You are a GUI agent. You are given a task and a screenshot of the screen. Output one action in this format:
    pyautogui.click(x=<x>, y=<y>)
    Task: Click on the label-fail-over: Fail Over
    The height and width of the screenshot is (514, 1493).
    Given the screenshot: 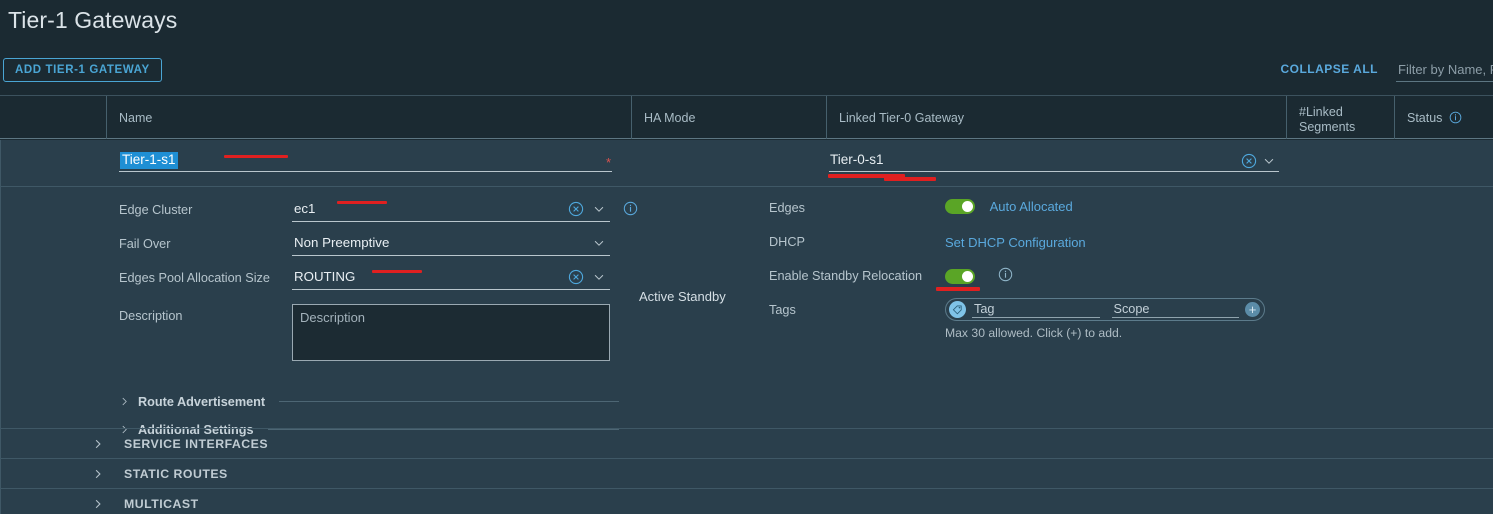 What is the action you would take?
    pyautogui.click(x=145, y=244)
    